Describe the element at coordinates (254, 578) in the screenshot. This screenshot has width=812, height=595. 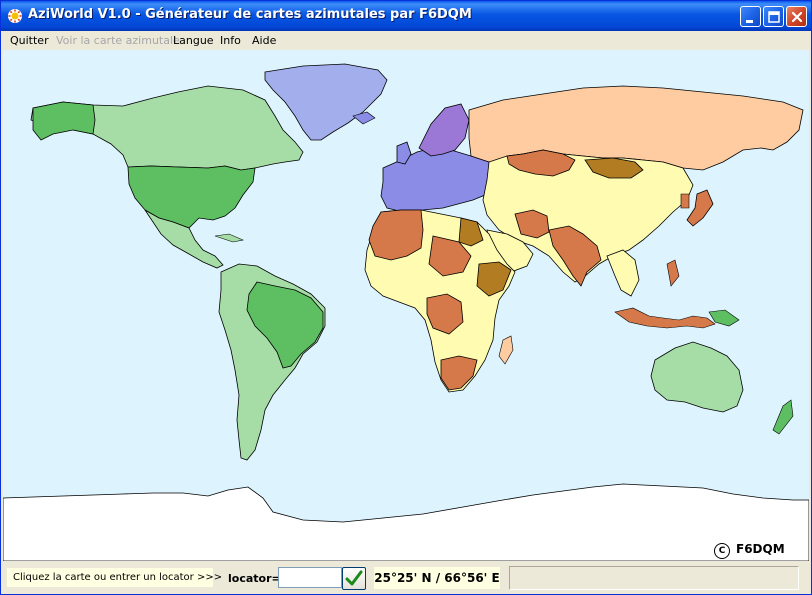
I see `locator-label: locator=` at that location.